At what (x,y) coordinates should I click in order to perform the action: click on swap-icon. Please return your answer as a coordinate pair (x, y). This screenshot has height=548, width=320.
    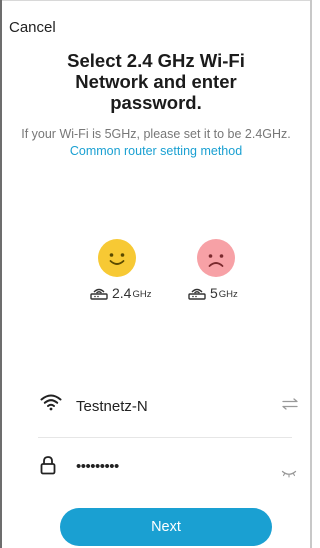
    Looking at the image, I should click on (290, 406).